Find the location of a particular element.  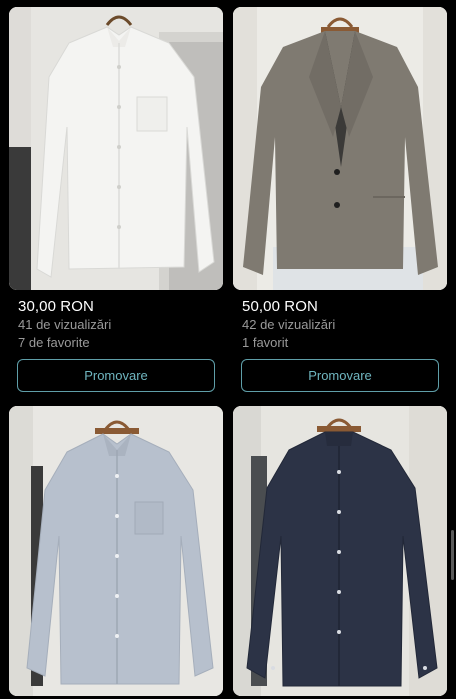

listing-favorites: 1 favorit is located at coordinates (265, 342).